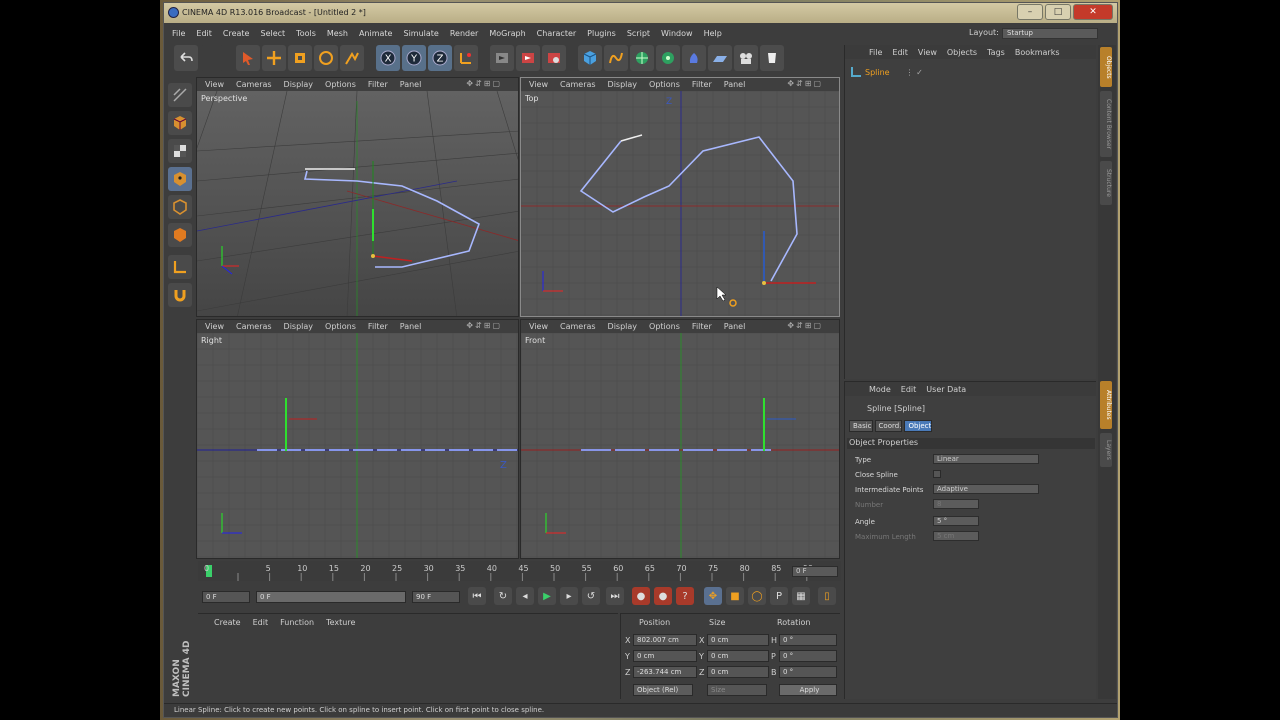  I want to click on live-select-icon, so click(248, 58).